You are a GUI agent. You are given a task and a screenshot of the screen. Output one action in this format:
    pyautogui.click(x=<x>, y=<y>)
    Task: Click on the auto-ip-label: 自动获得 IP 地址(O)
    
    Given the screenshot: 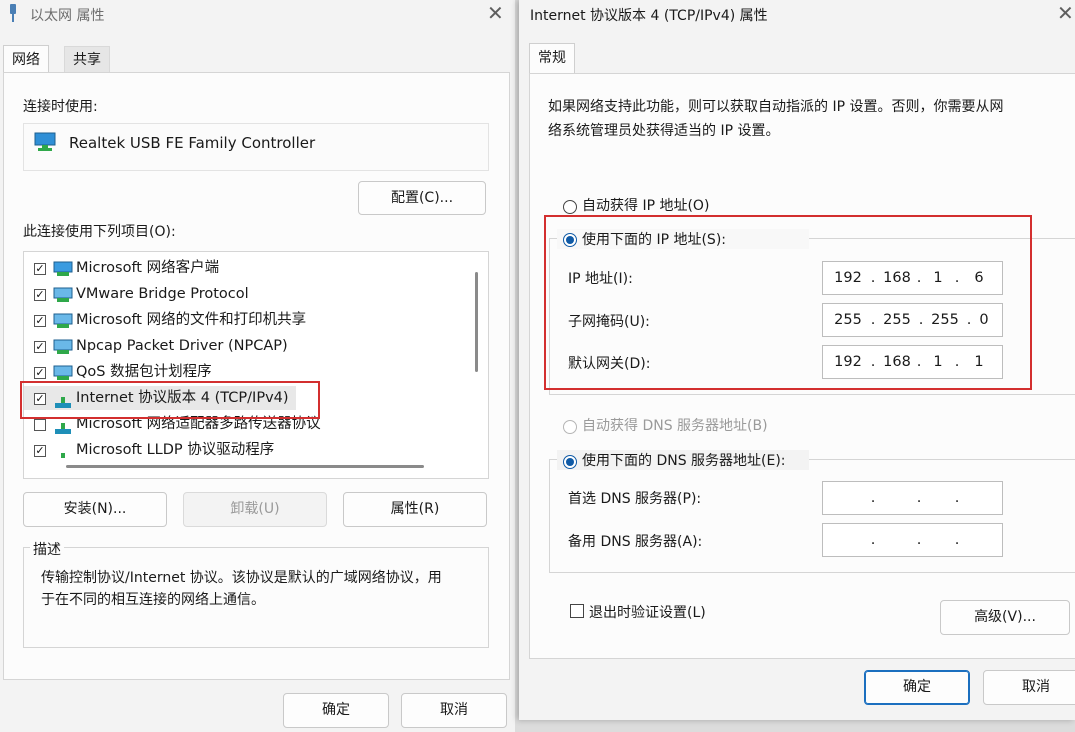 What is the action you would take?
    pyautogui.click(x=646, y=206)
    